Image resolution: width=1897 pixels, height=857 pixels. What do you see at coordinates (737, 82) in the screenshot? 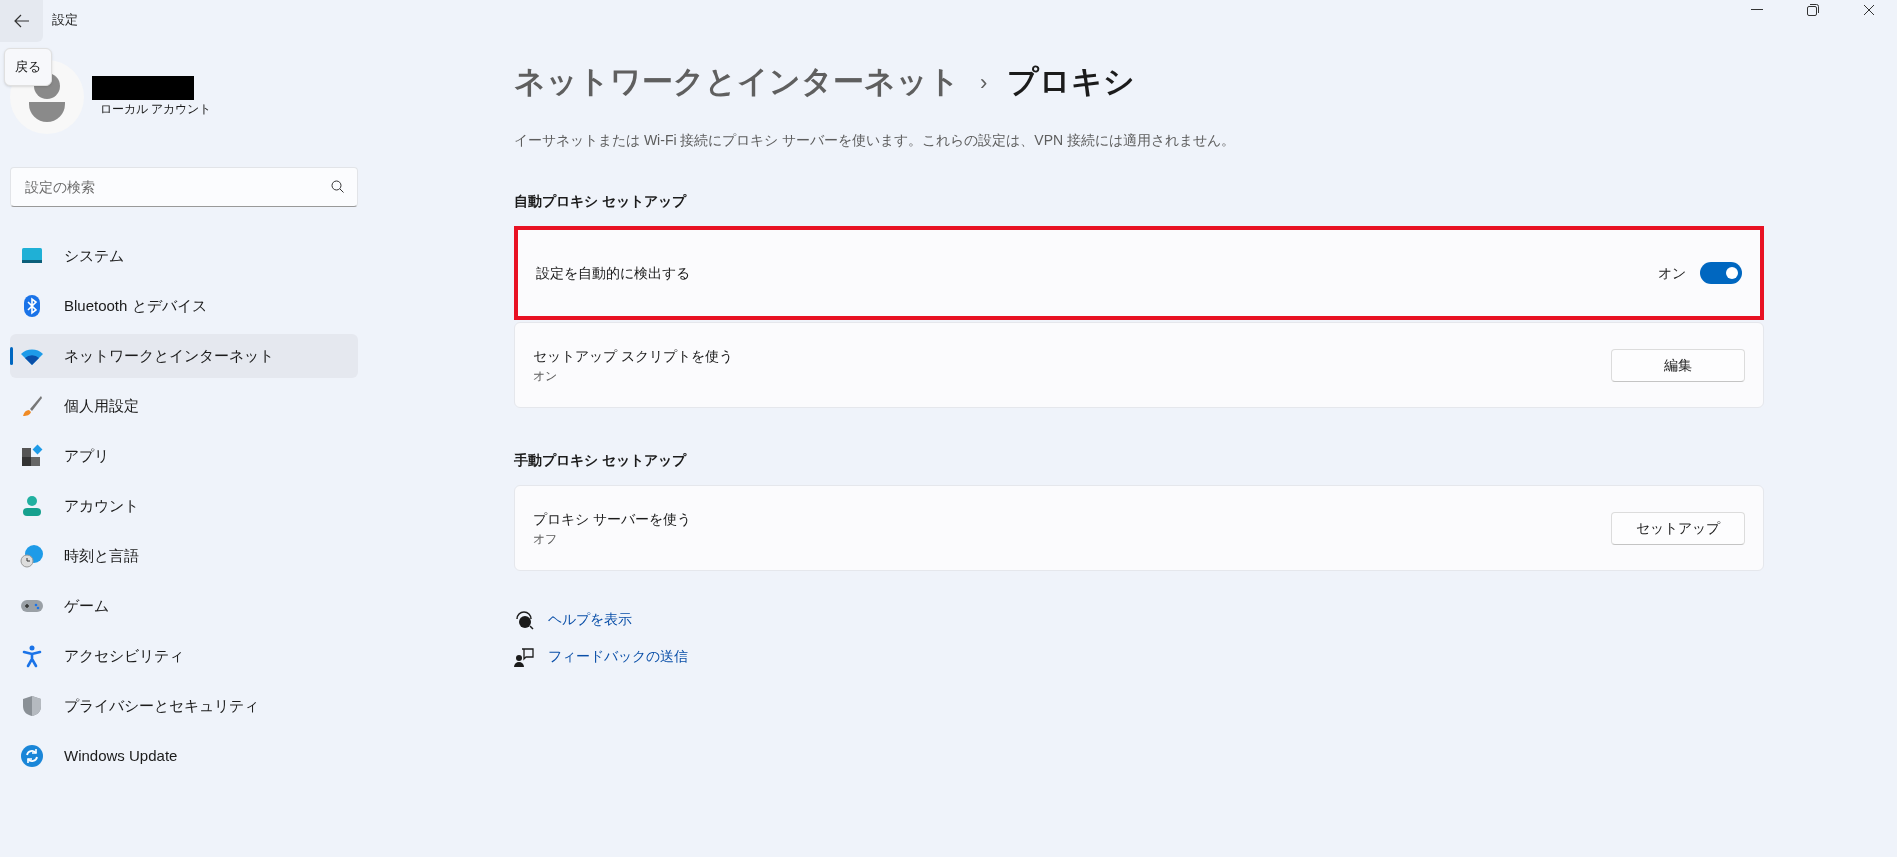
I see `breadcrumb-parent: ネットワークとインターネット` at bounding box center [737, 82].